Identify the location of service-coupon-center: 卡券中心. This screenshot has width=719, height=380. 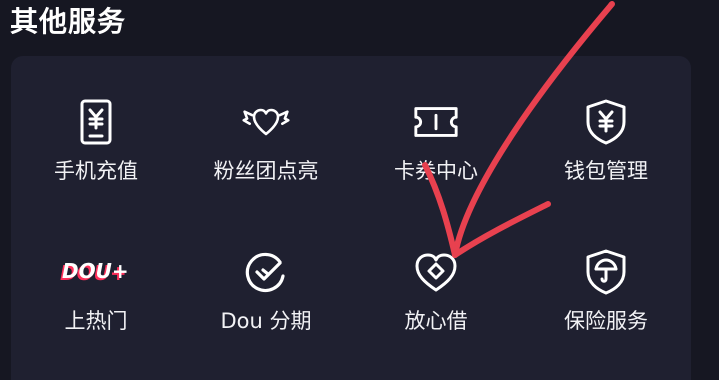
(436, 158).